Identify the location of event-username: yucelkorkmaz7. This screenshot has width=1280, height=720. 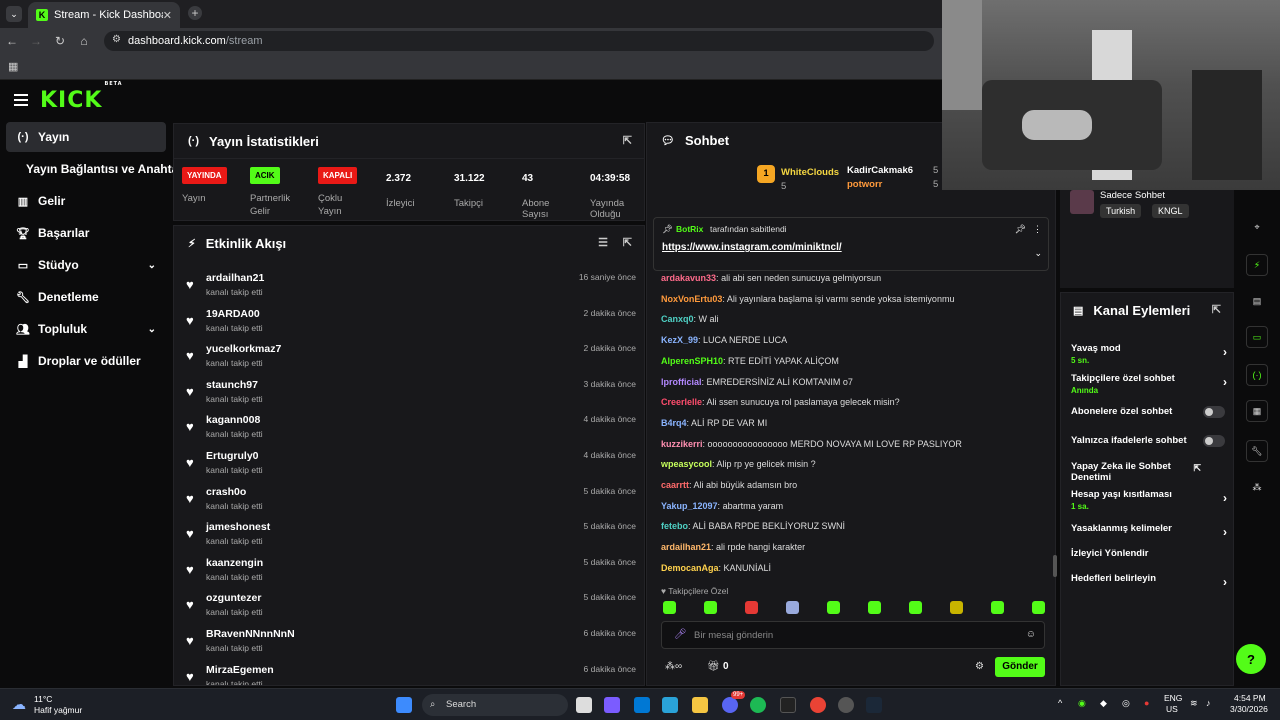
(243, 349).